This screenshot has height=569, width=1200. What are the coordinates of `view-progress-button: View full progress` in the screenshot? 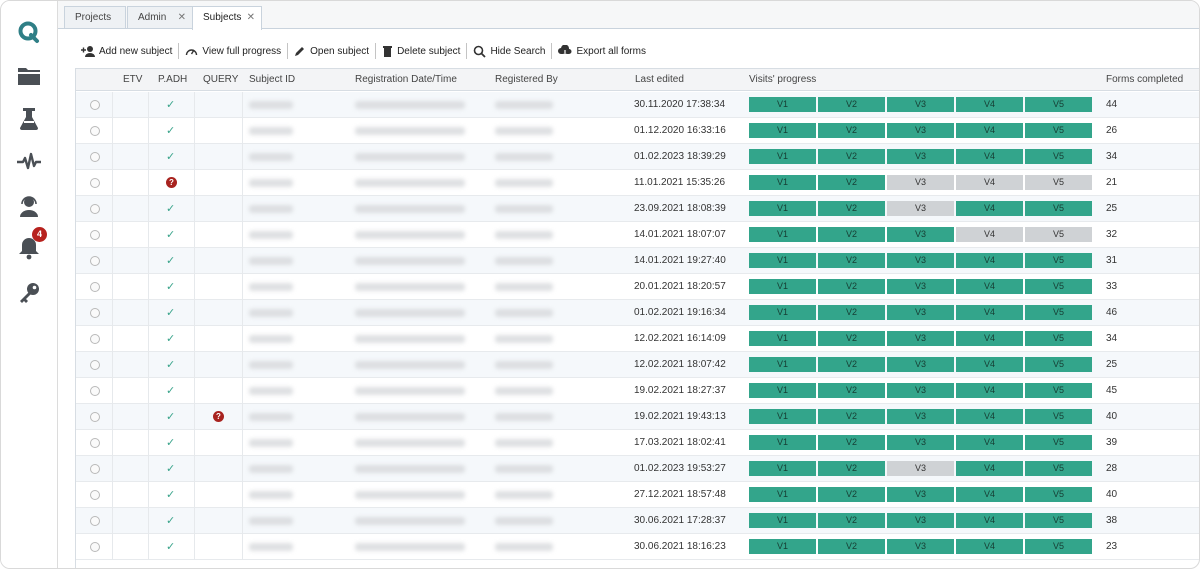 It's located at (233, 51).